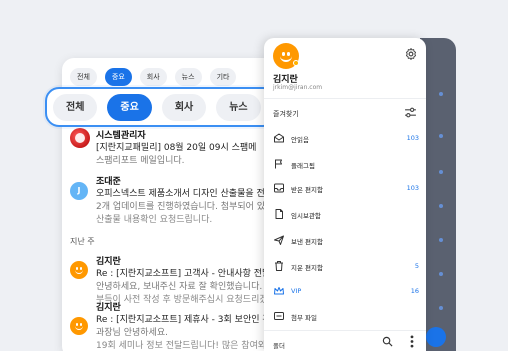 This screenshot has width=508, height=351. Describe the element at coordinates (298, 87) in the screenshot. I see `user-email: jrkim@jiran.com` at that location.